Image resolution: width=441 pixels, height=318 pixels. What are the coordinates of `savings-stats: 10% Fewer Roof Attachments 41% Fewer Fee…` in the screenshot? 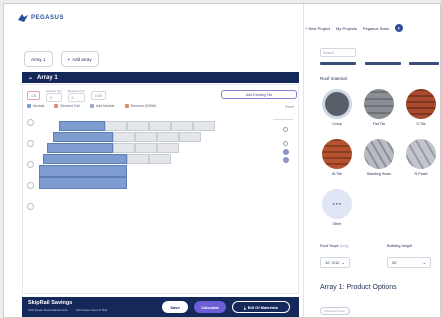 It's located at (67, 310).